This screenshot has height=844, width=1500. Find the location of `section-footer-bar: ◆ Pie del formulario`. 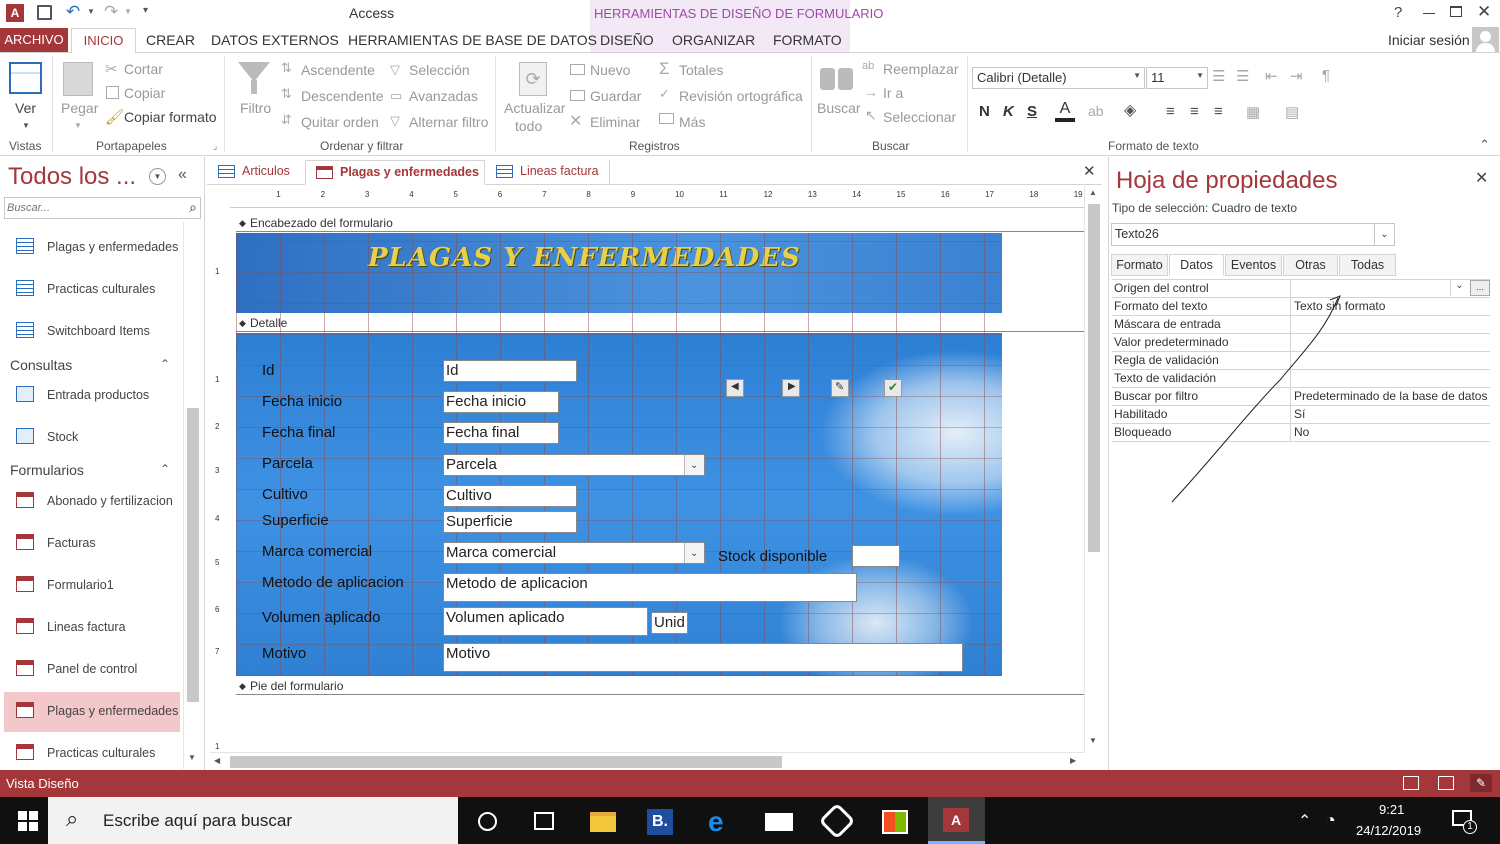

section-footer-bar: ◆ Pie del formulario is located at coordinates (660, 686).